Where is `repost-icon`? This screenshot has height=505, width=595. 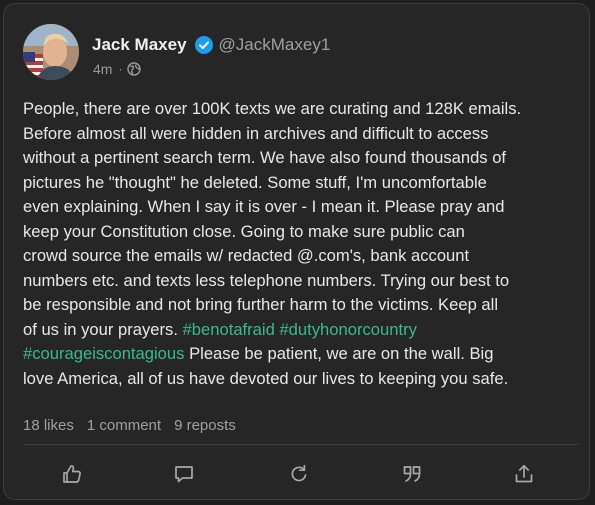 repost-icon is located at coordinates (299, 473).